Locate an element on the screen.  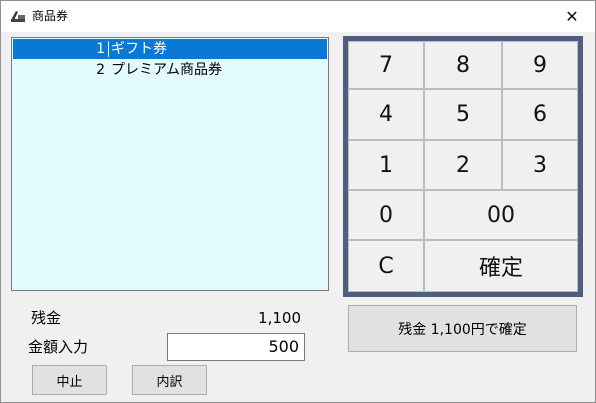
key-7: 7 is located at coordinates (386, 65).